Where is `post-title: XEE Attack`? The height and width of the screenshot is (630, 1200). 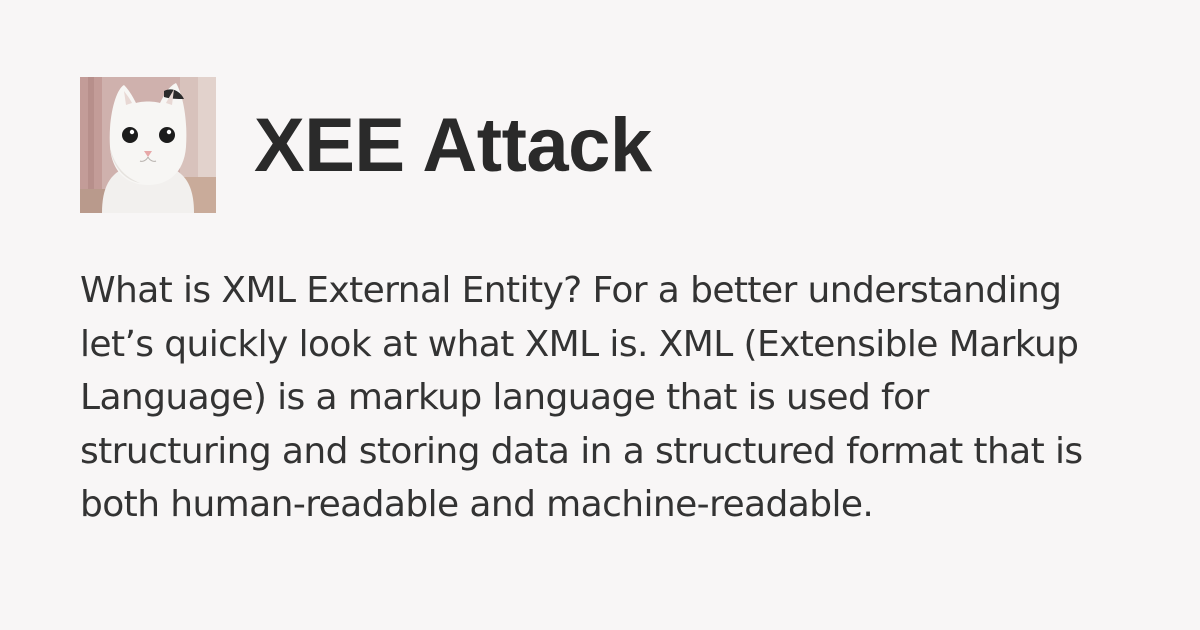
post-title: XEE Attack is located at coordinates (453, 145).